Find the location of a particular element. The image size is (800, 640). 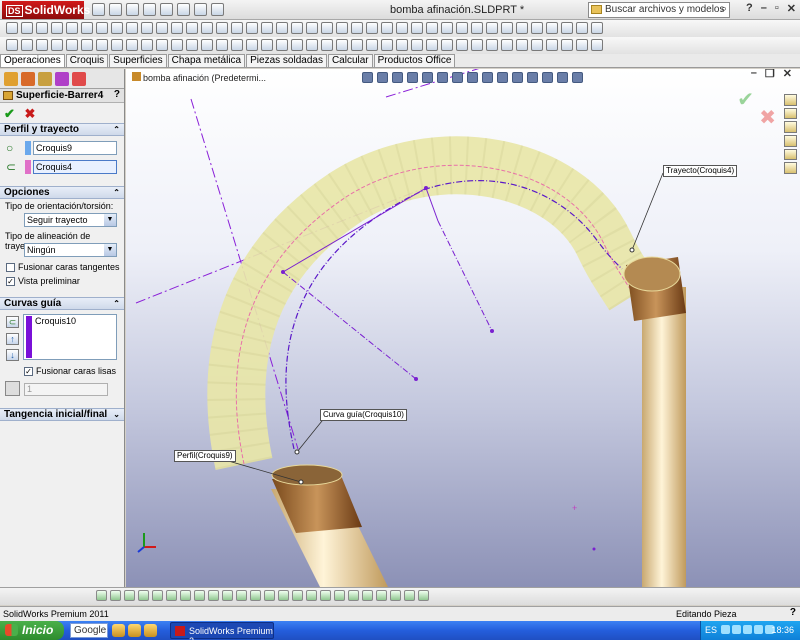

solidworks-logo: DS SolidWorks is located at coordinates (46, 10).